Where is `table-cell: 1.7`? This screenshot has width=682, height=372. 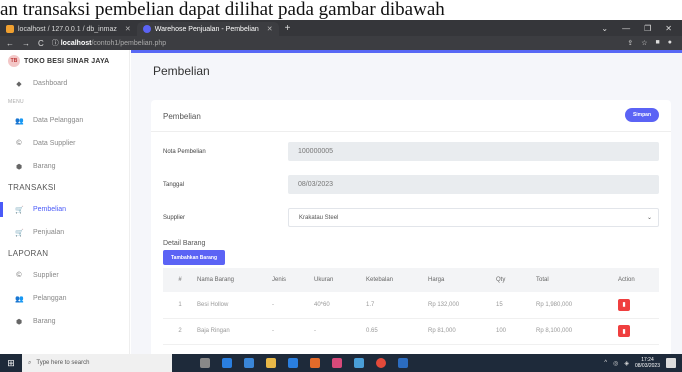 table-cell: 1.7 is located at coordinates (393, 305).